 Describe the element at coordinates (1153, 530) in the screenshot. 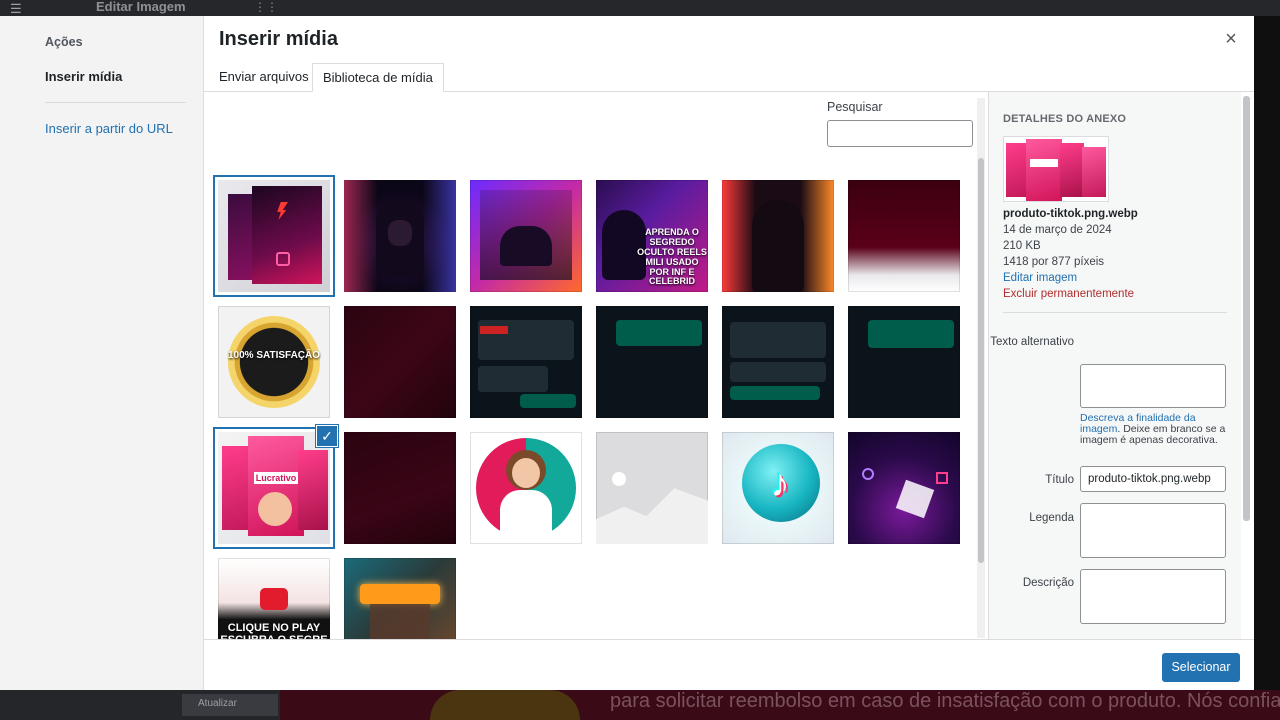

I see `caption-input` at that location.